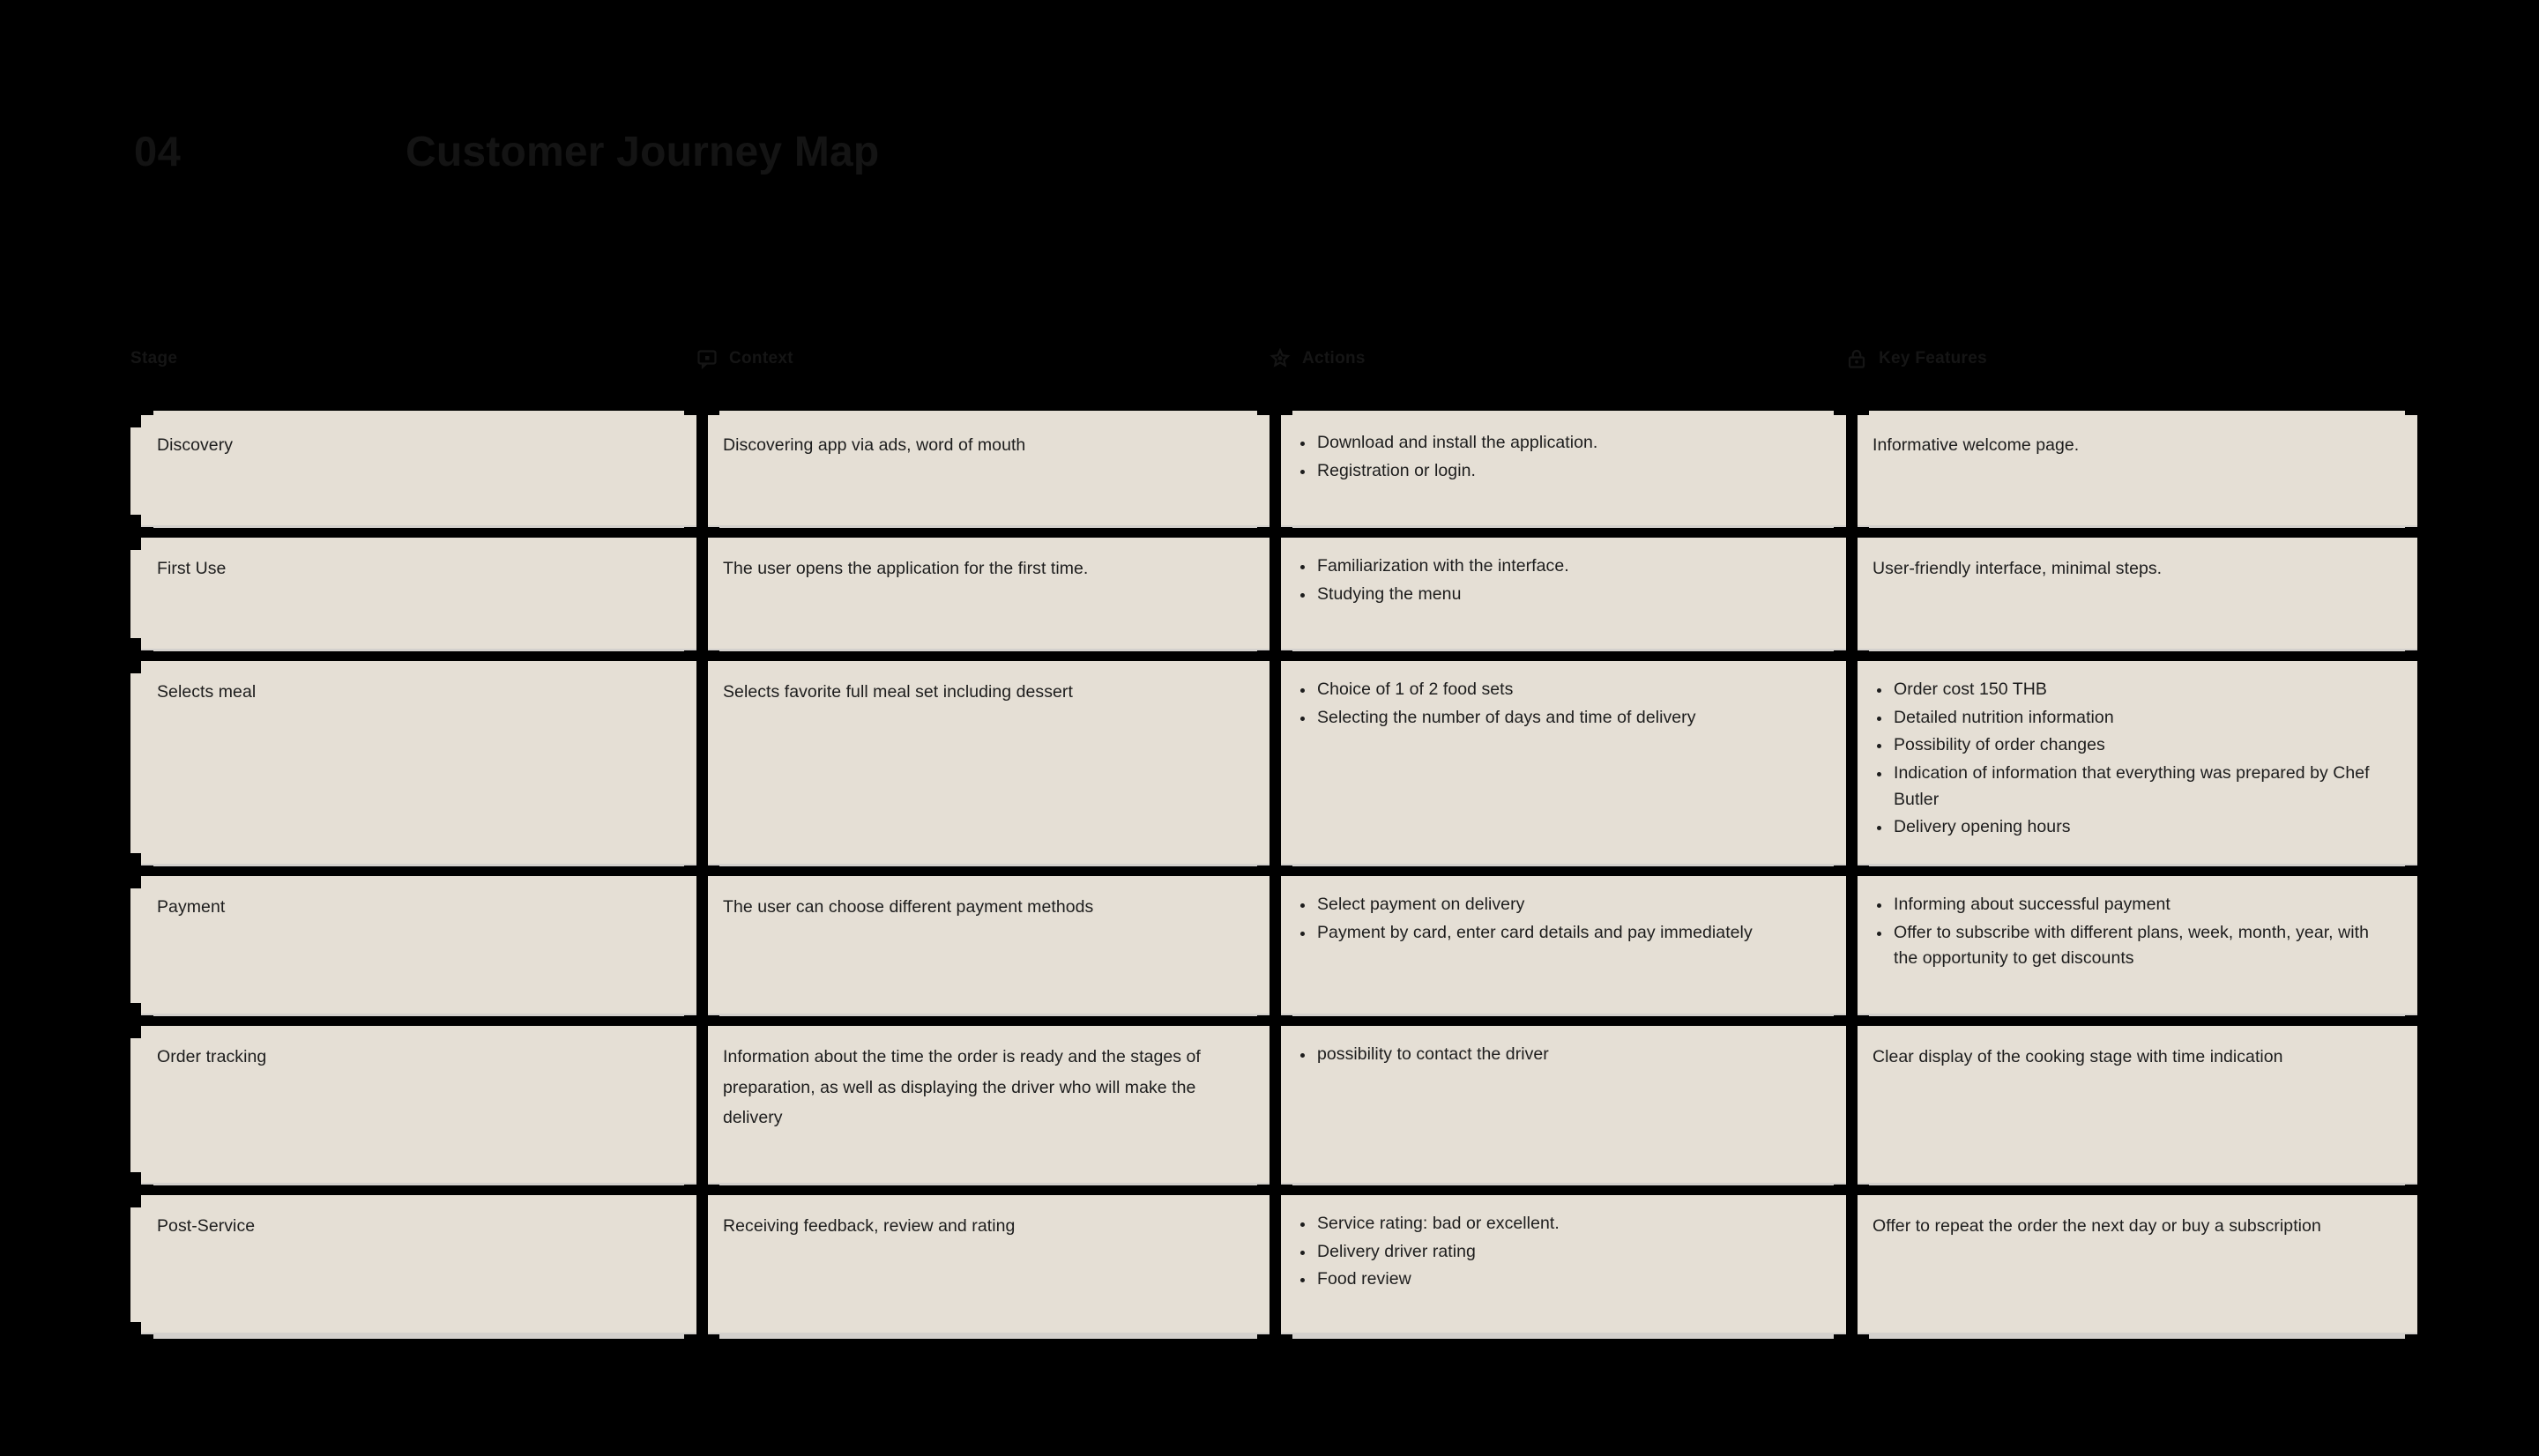  I want to click on star-gear-icon, so click(1280, 358).